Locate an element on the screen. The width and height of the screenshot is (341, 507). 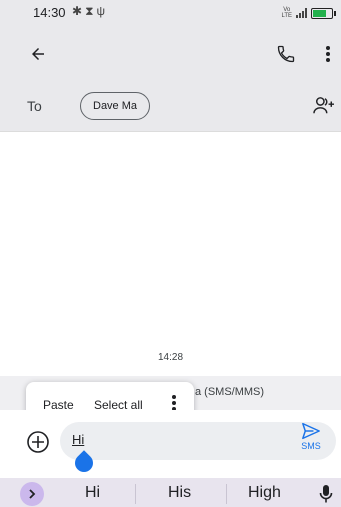
more-options-button is located at coordinates (325, 54).